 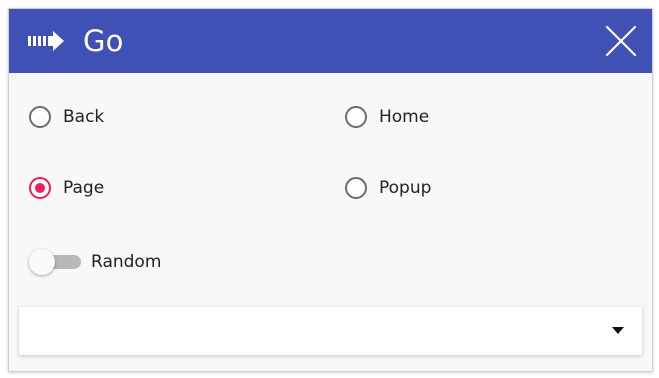 What do you see at coordinates (330, 331) in the screenshot?
I see `destination-select` at bounding box center [330, 331].